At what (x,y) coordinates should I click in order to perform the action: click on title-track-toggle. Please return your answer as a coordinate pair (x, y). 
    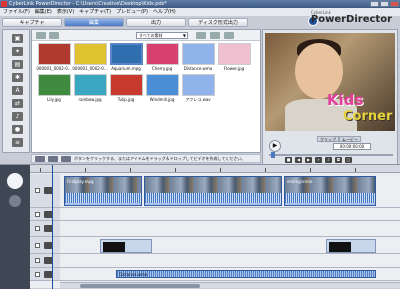
    Looking at the image, I should click on (37, 245).